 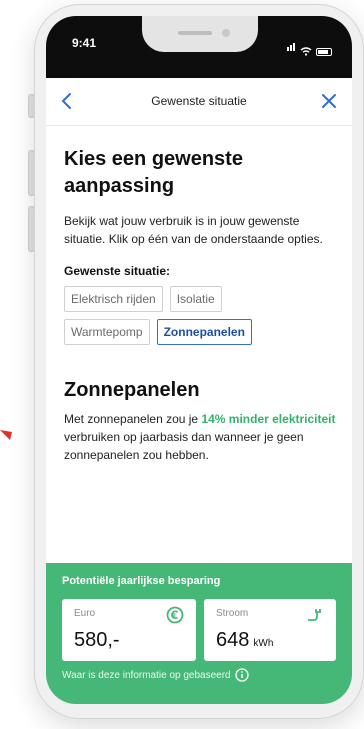 I want to click on euro-value: 580,-, so click(x=97, y=640).